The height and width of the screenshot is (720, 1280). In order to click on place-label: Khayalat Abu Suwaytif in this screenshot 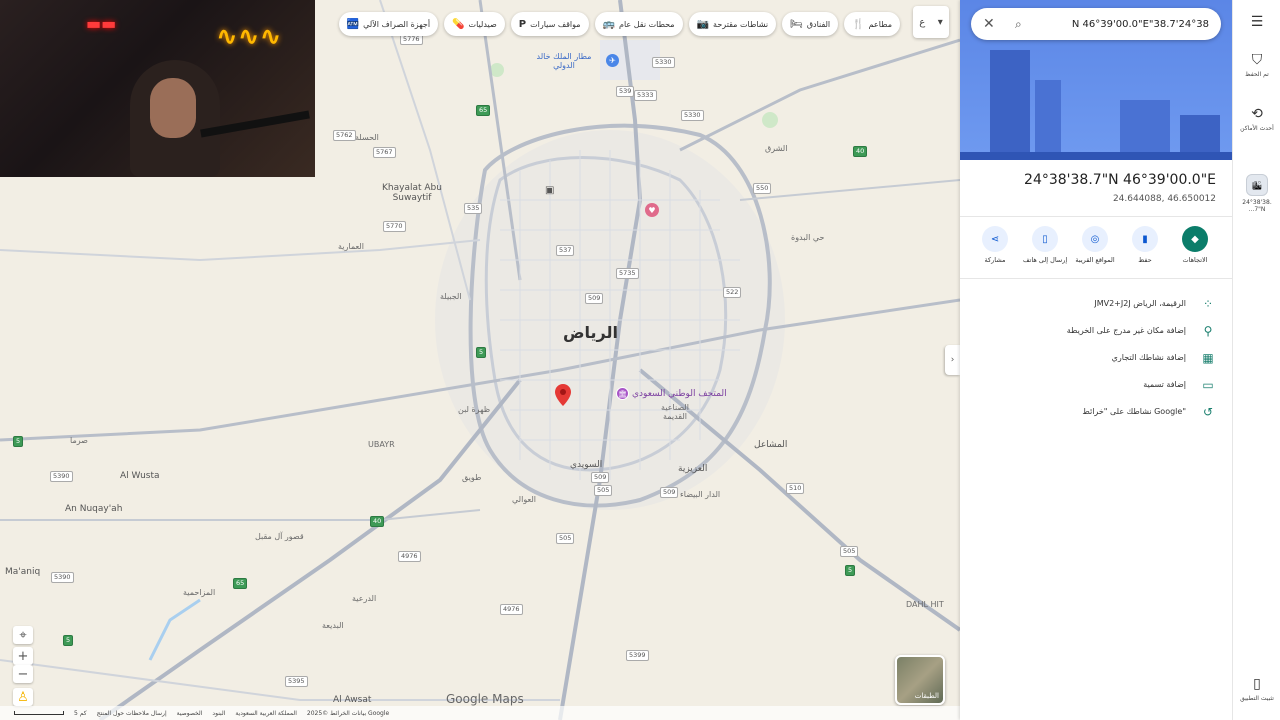, I will do `click(412, 193)`.